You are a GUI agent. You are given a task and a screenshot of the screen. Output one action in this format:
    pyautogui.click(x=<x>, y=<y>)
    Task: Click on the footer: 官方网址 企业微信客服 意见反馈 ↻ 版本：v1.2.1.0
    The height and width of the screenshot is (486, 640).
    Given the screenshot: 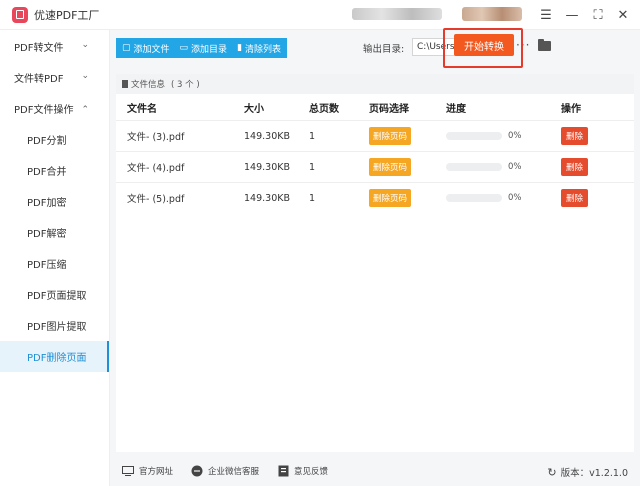 What is the action you would take?
    pyautogui.click(x=375, y=471)
    